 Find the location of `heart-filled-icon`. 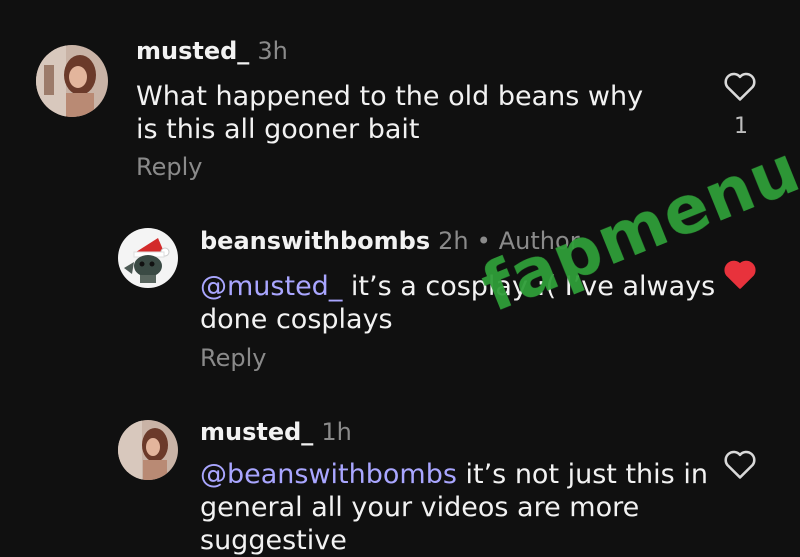

heart-filled-icon is located at coordinates (740, 276).